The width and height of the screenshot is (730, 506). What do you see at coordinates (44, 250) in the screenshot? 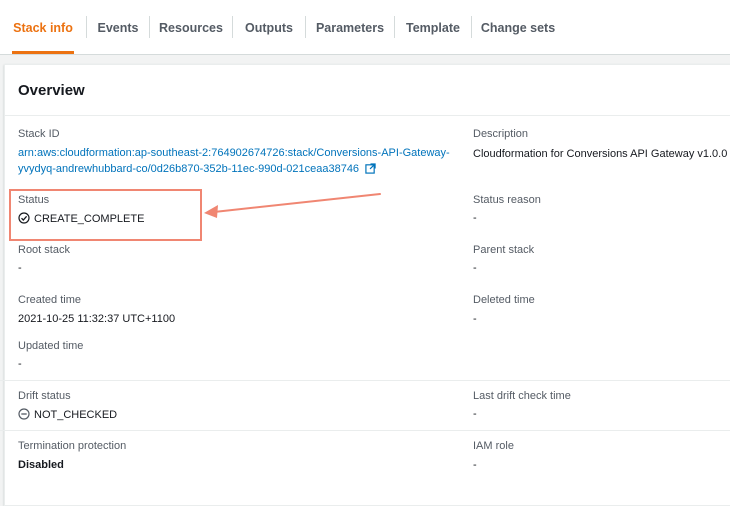
I see `root-stack-label: Root stack` at bounding box center [44, 250].